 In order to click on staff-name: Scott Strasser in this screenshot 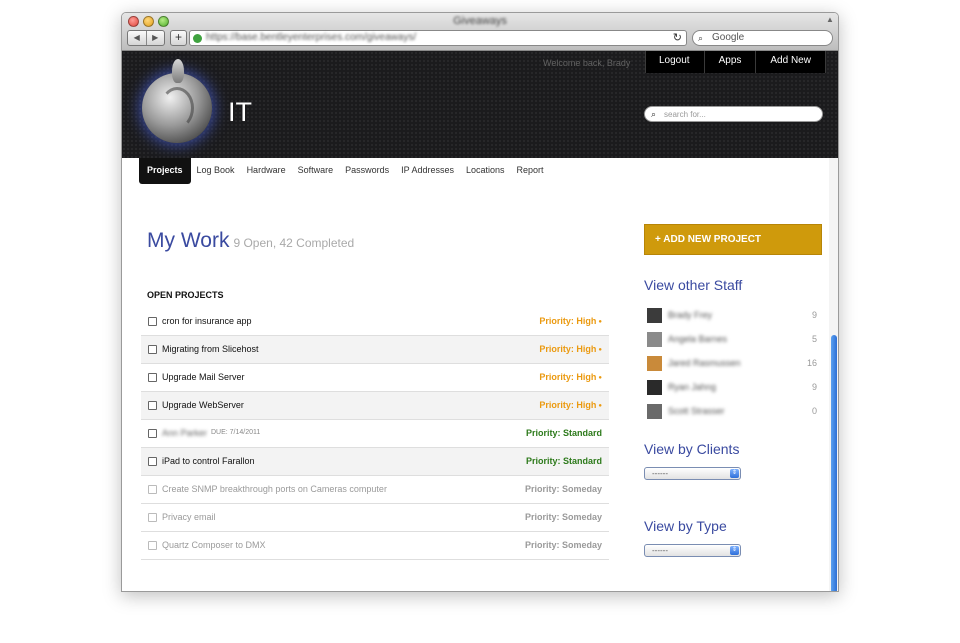, I will do `click(696, 411)`.